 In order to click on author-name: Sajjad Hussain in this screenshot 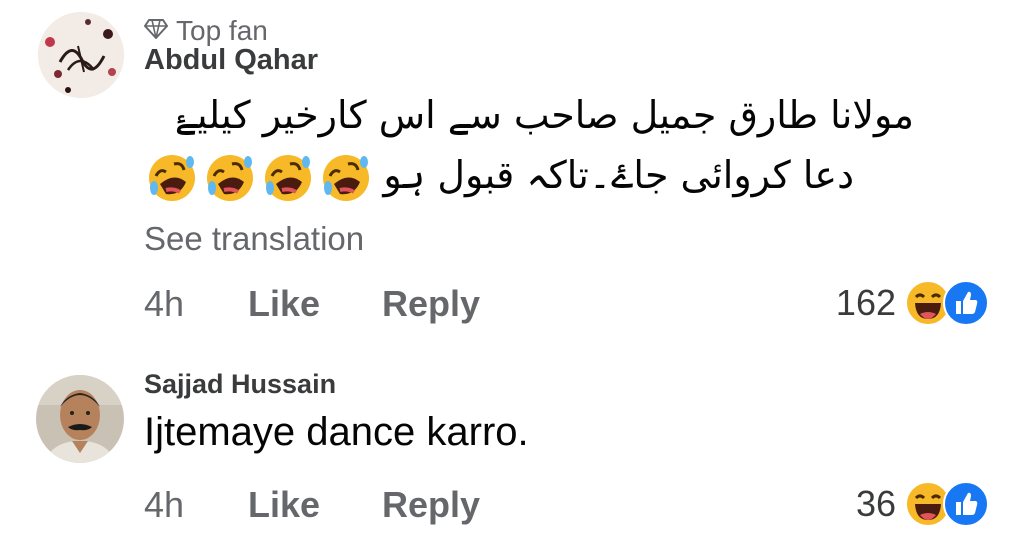, I will do `click(240, 384)`.